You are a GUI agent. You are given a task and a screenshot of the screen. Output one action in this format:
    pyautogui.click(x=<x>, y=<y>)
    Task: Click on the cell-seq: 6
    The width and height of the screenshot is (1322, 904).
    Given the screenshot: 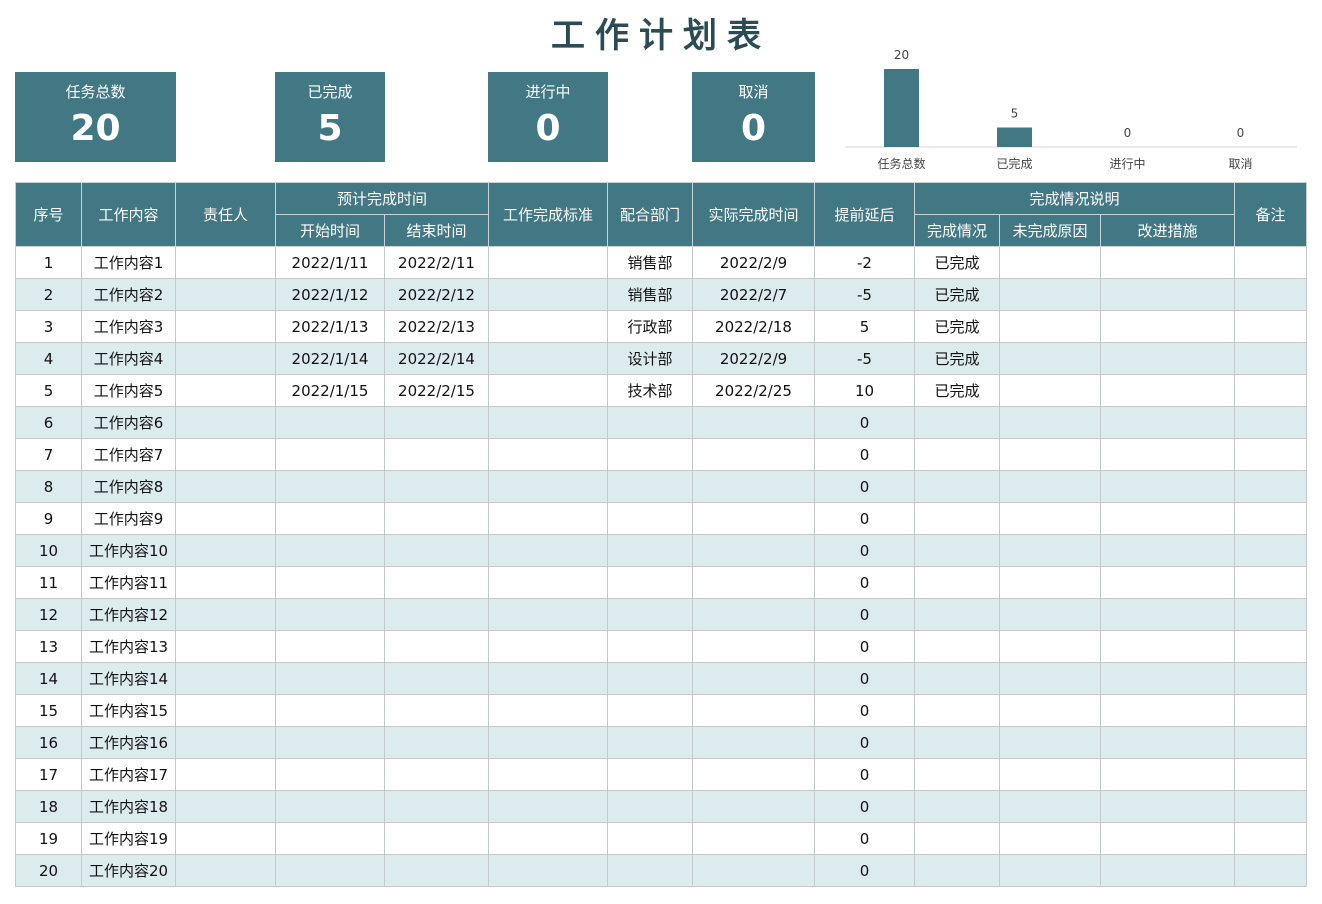 What is the action you would take?
    pyautogui.click(x=48, y=422)
    